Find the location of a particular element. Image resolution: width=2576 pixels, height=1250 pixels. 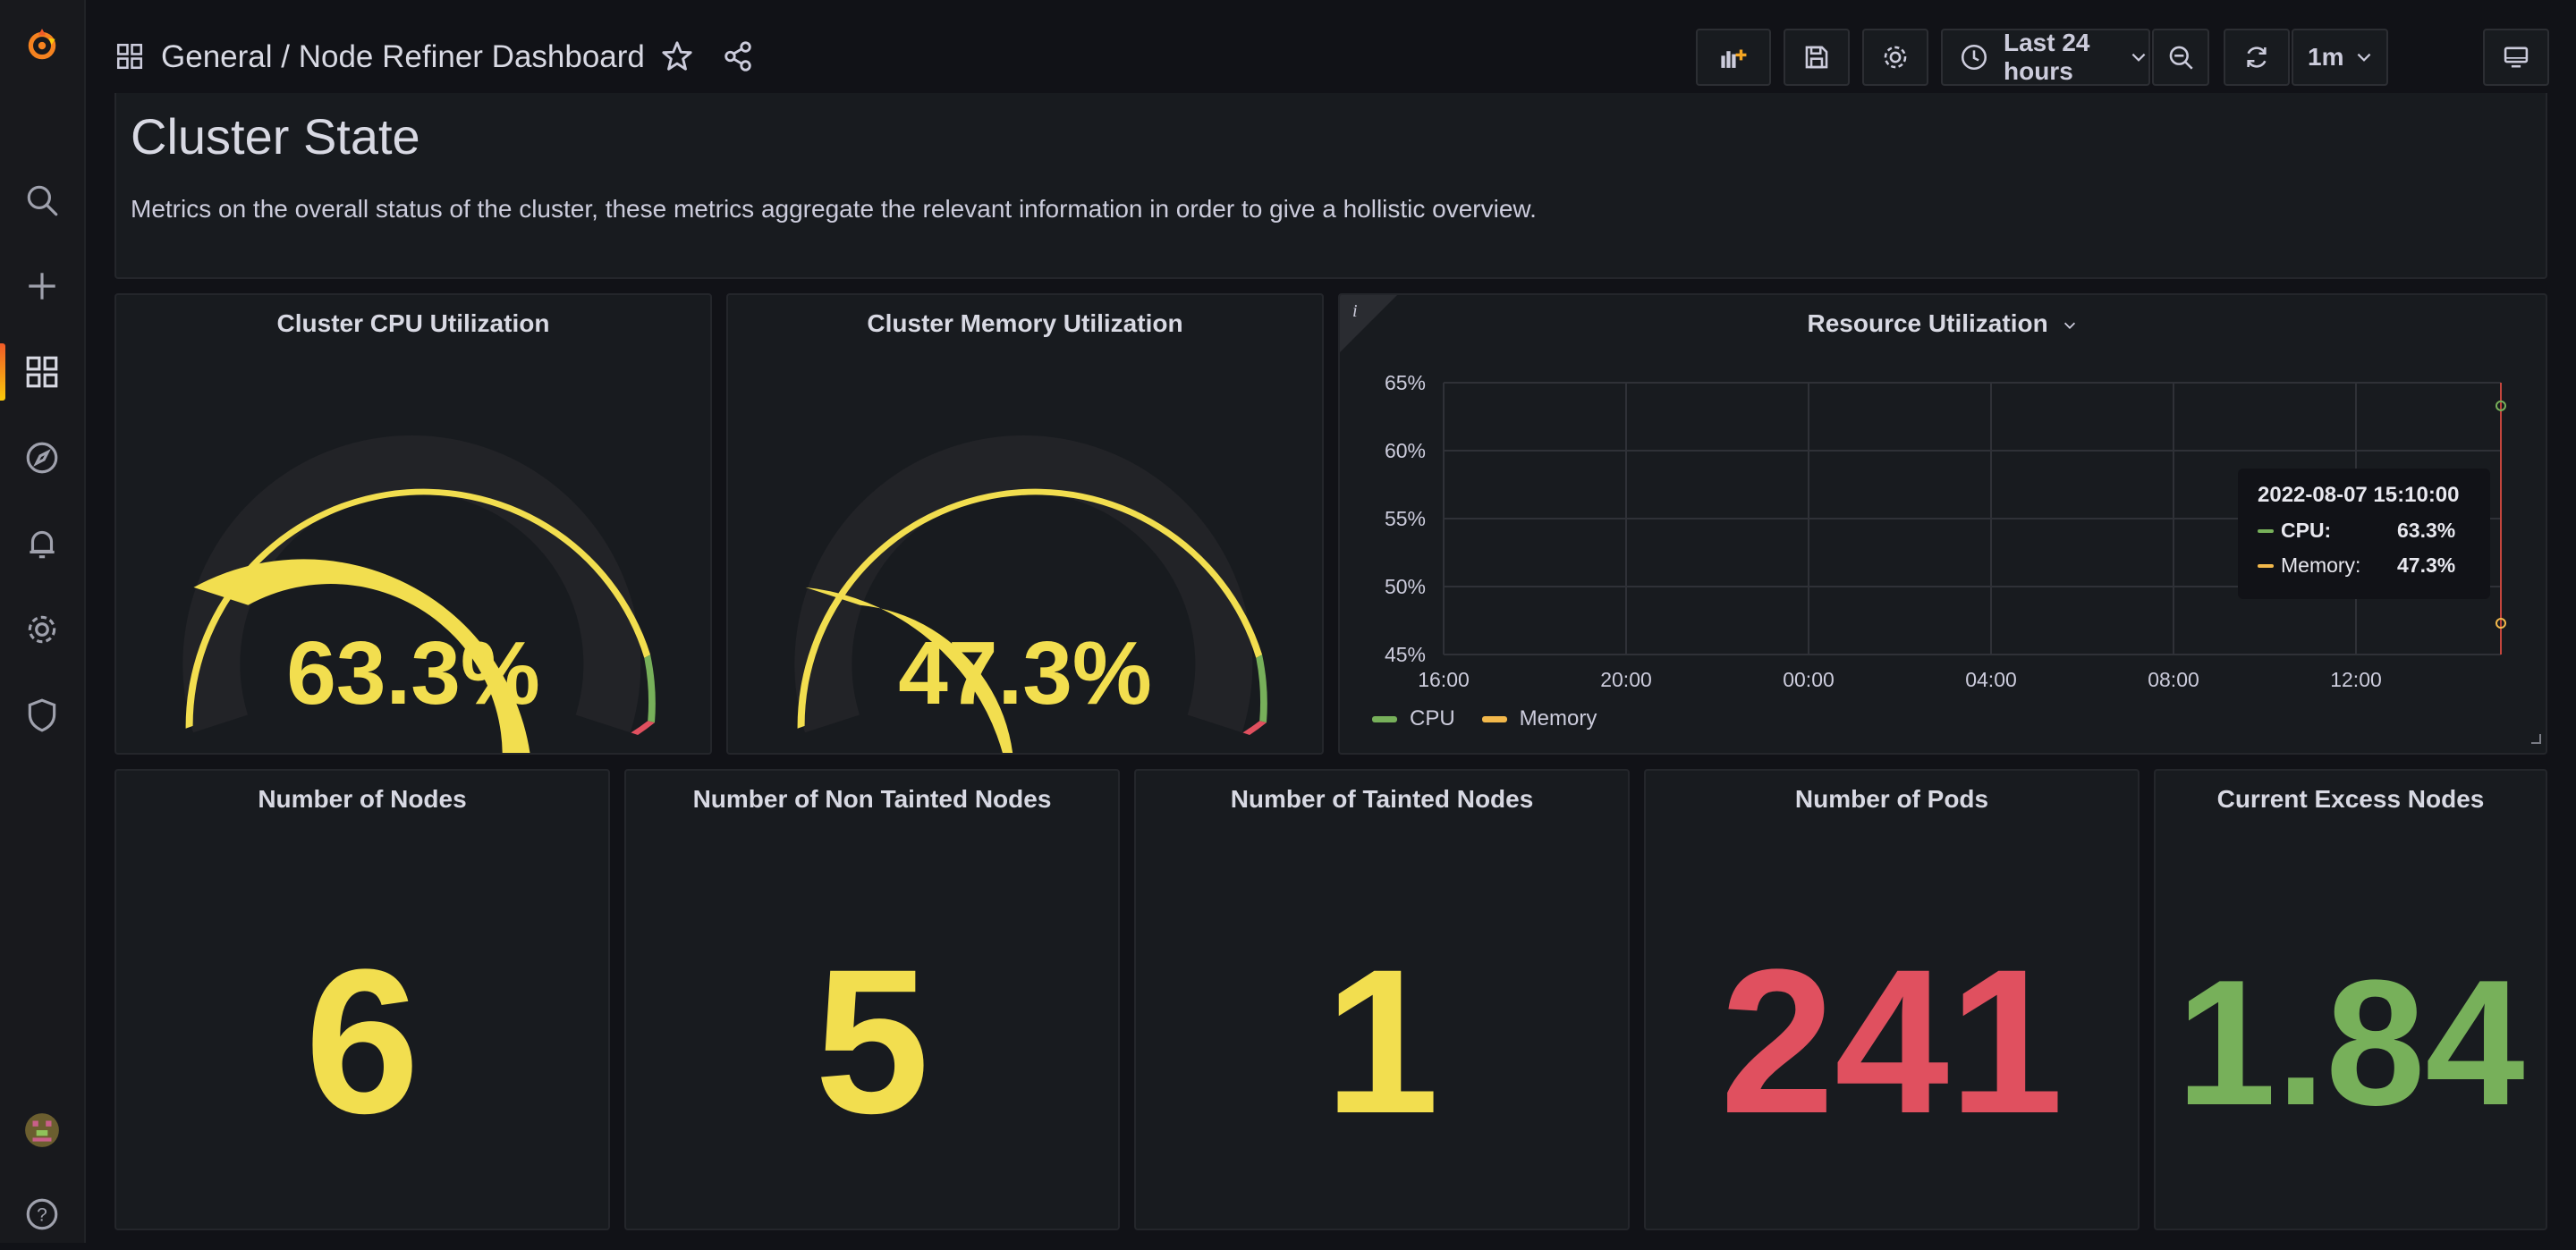

panel-title: Number of Nodes is located at coordinates (362, 799).